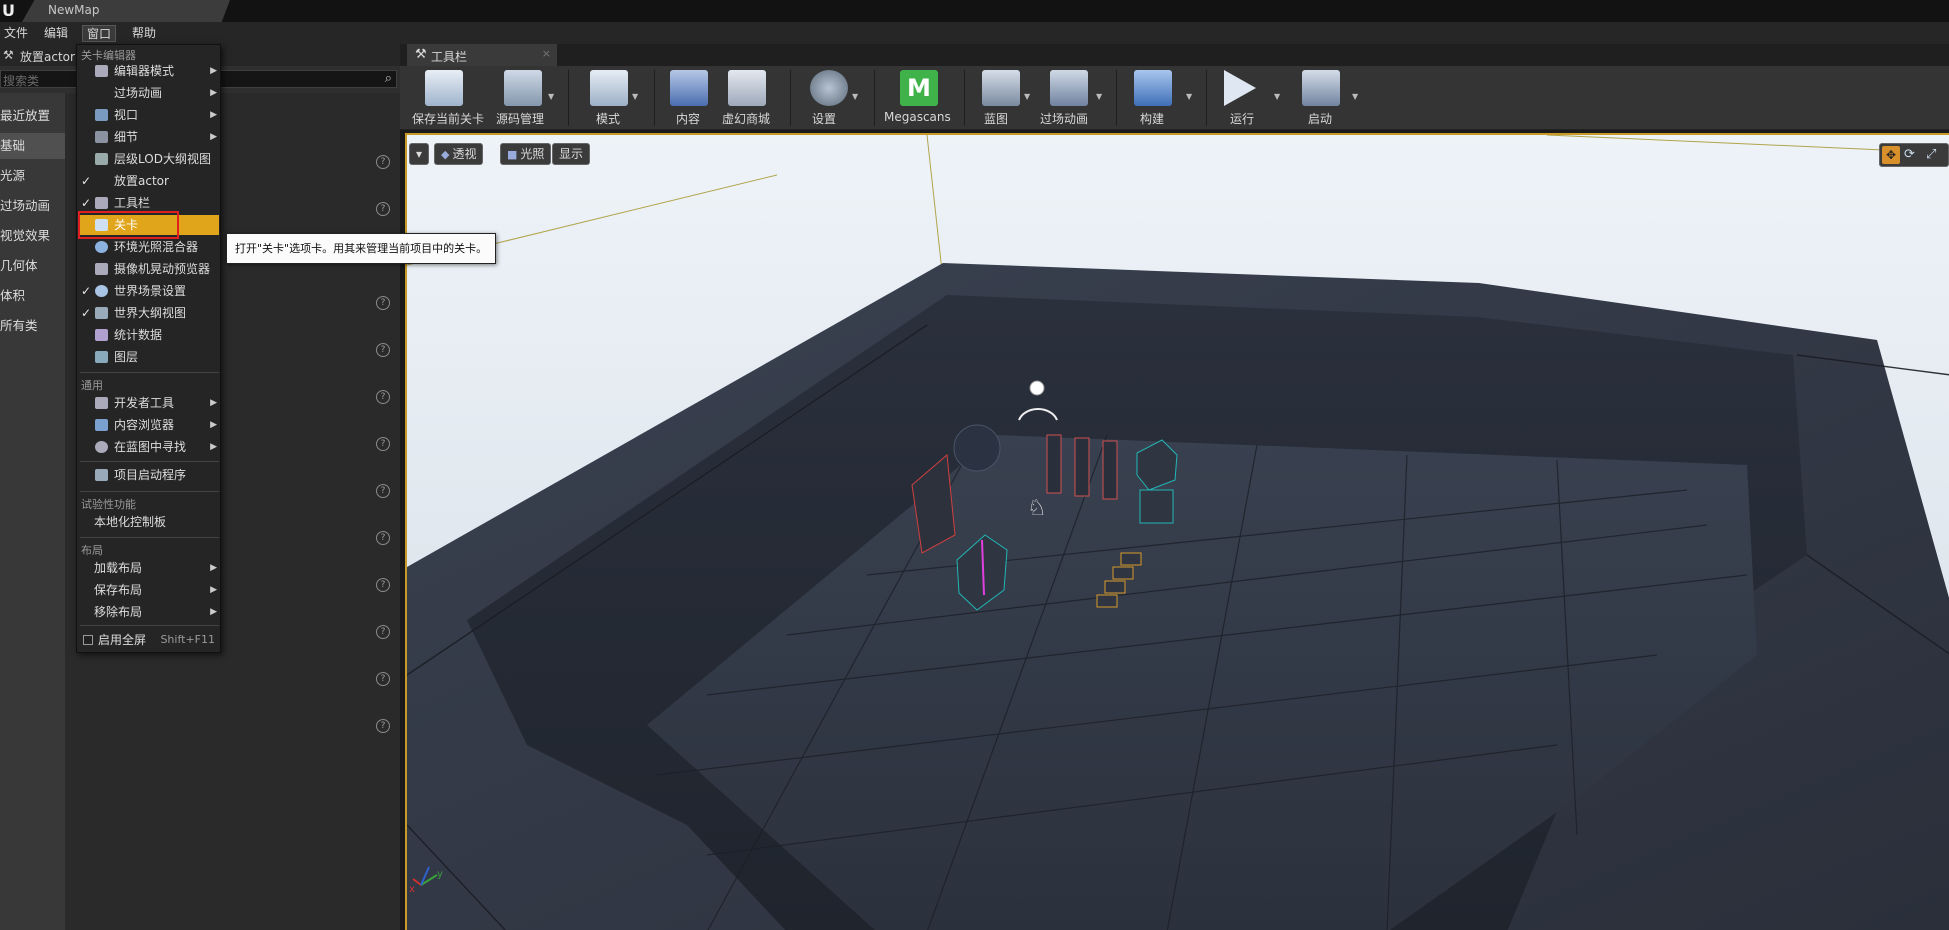 The width and height of the screenshot is (1949, 930). What do you see at coordinates (449, 57) in the screenshot?
I see `toolbar-tab-label: 工具栏` at bounding box center [449, 57].